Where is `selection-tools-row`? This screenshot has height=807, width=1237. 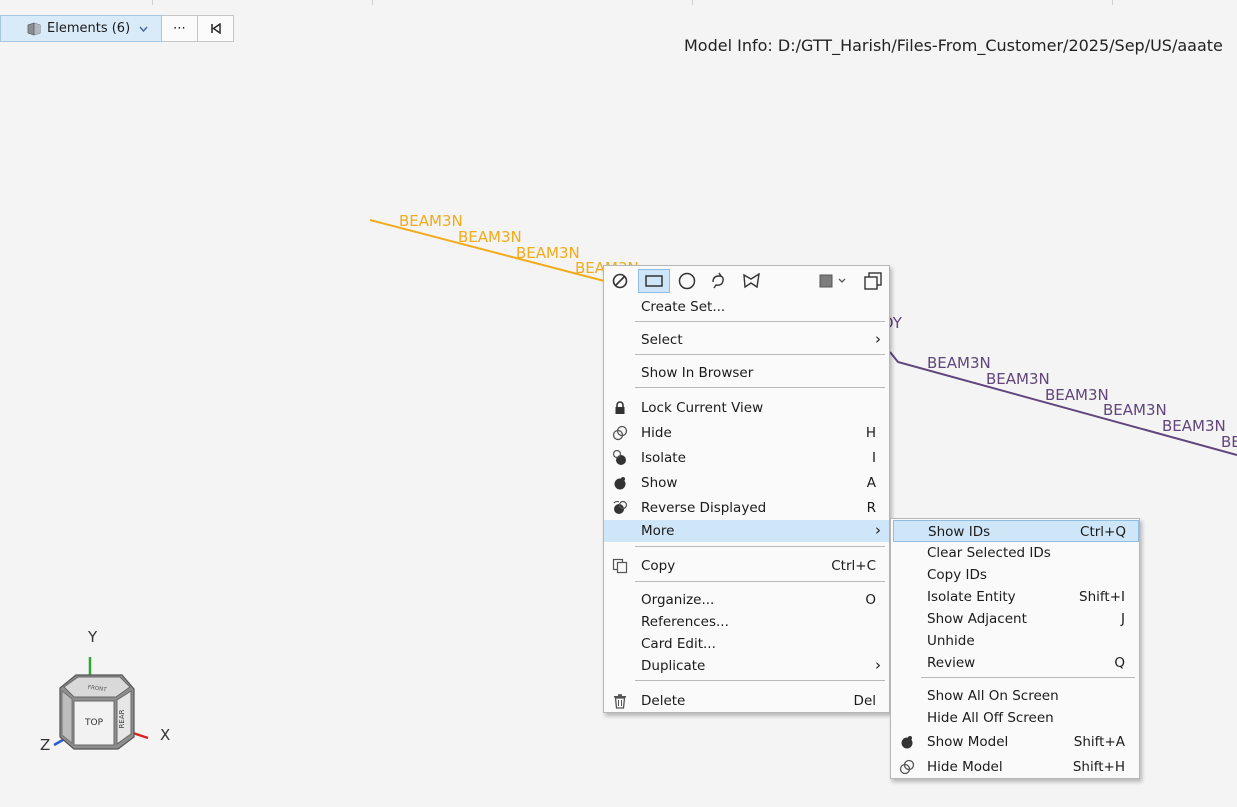
selection-tools-row is located at coordinates (746, 281).